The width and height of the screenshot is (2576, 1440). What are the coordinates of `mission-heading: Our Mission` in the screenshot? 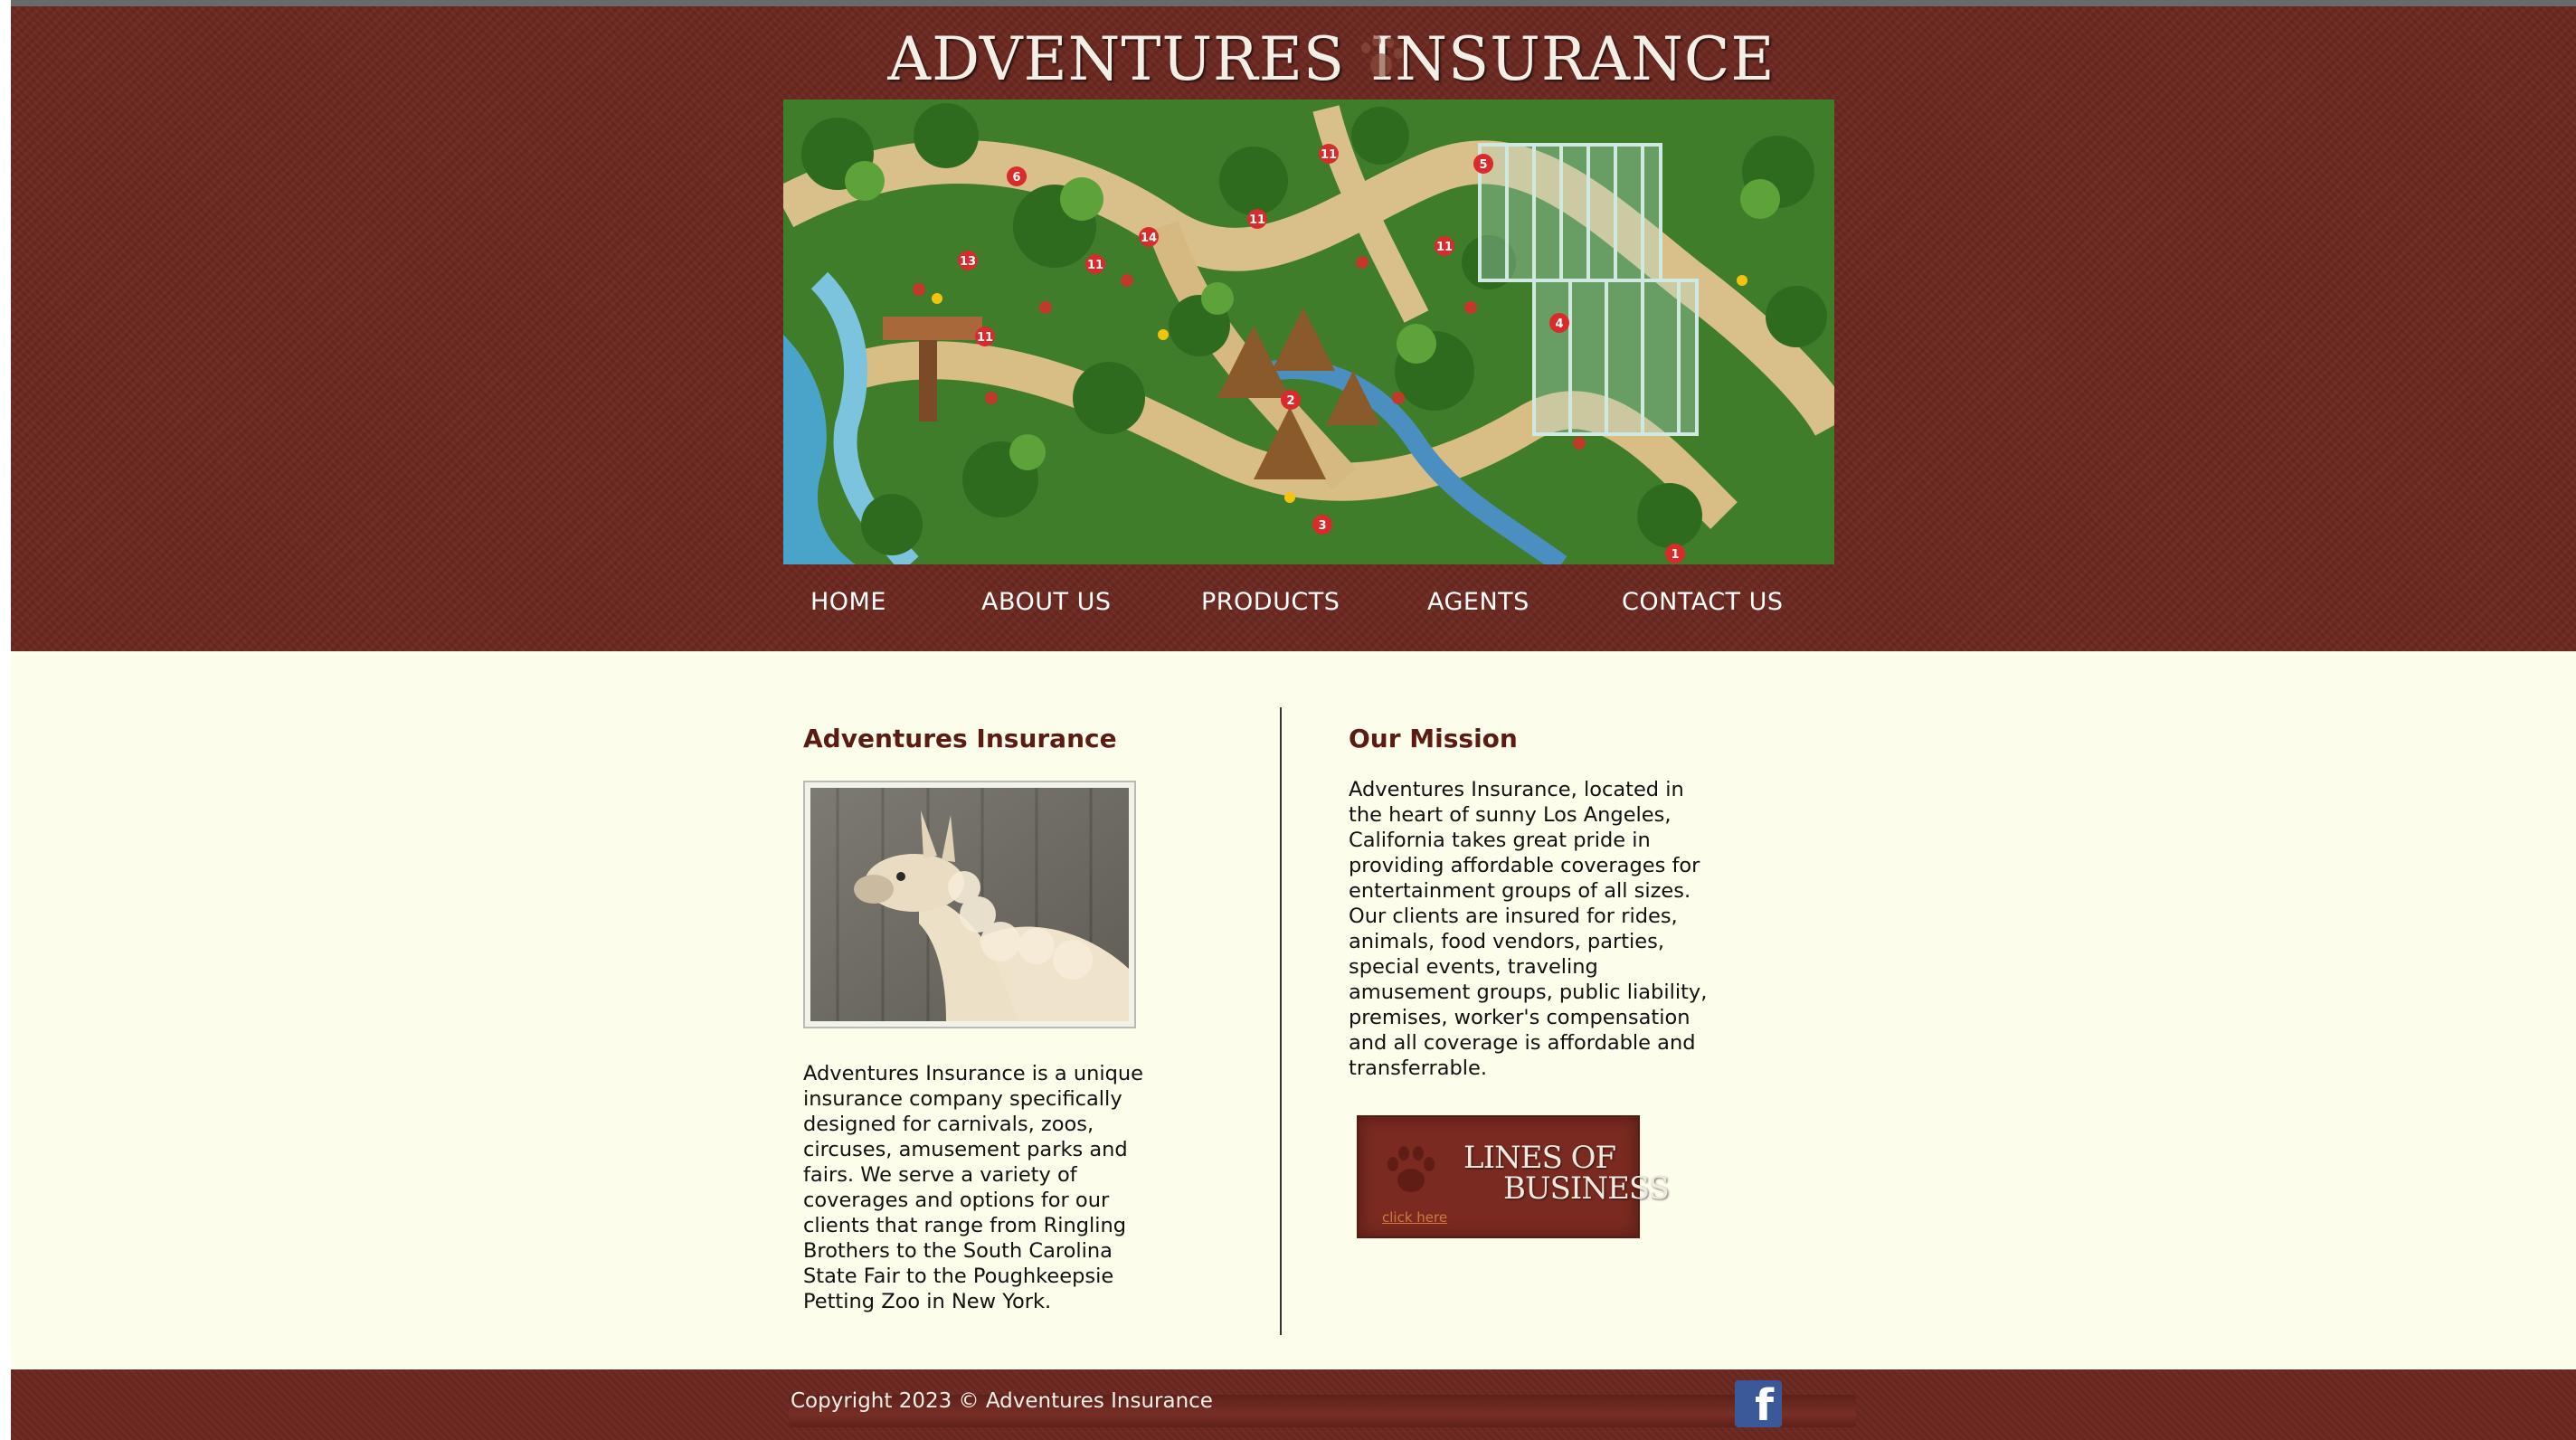 It's located at (1434, 738).